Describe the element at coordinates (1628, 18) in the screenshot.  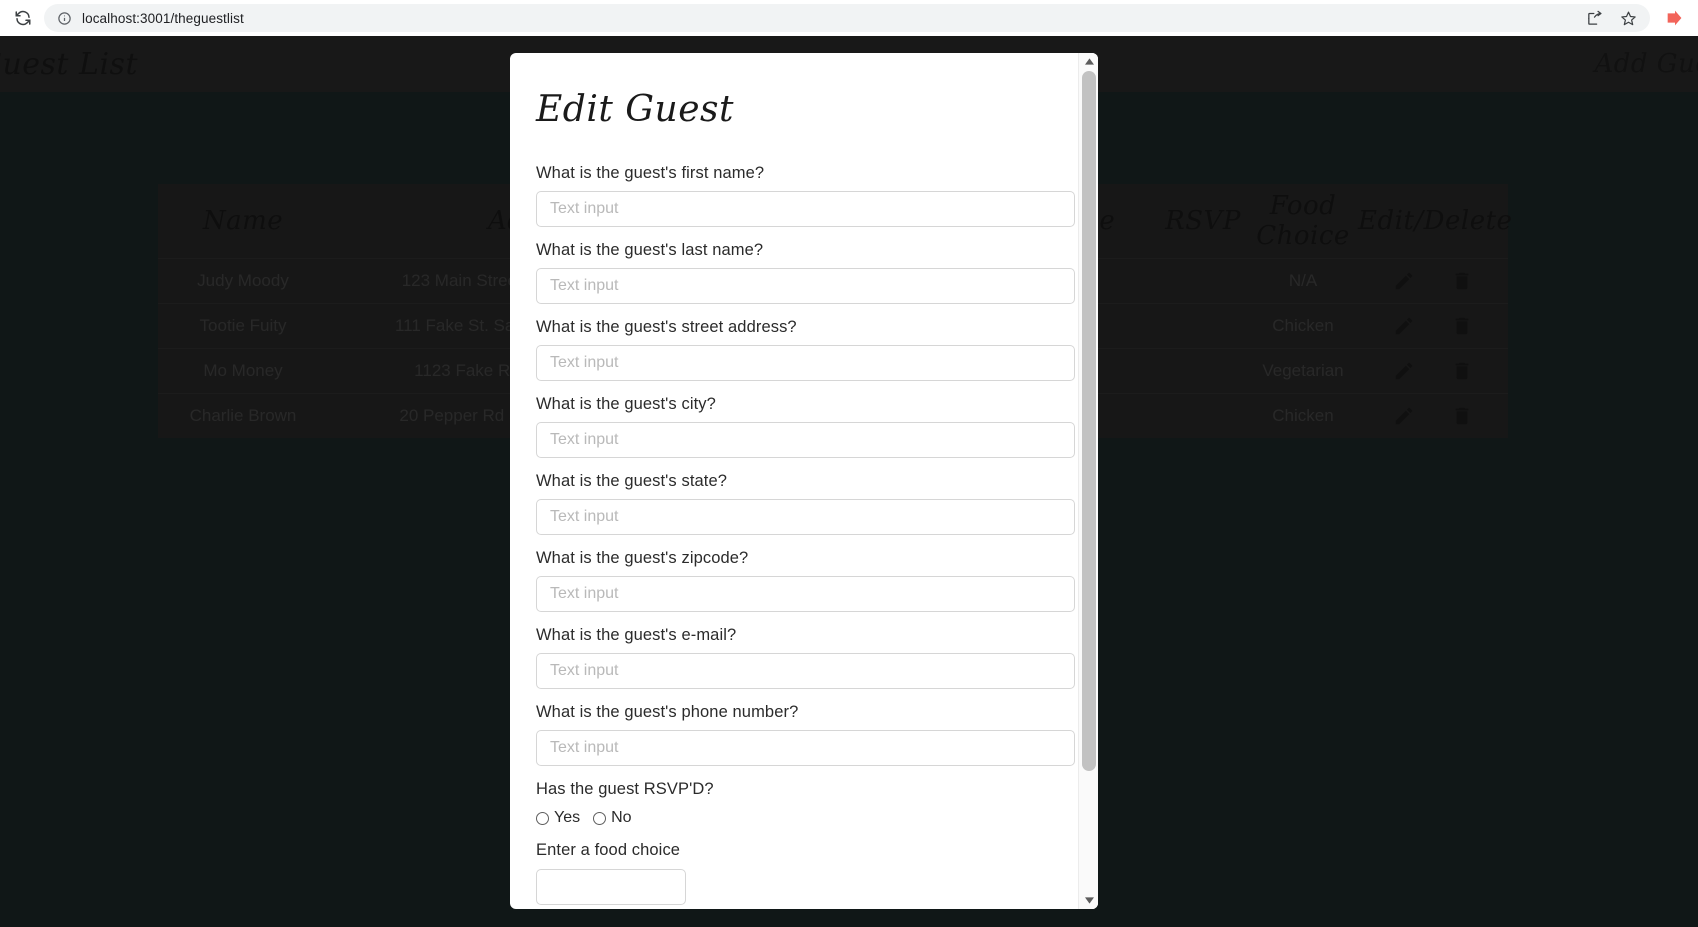
I see `bookmark-star-icon` at that location.